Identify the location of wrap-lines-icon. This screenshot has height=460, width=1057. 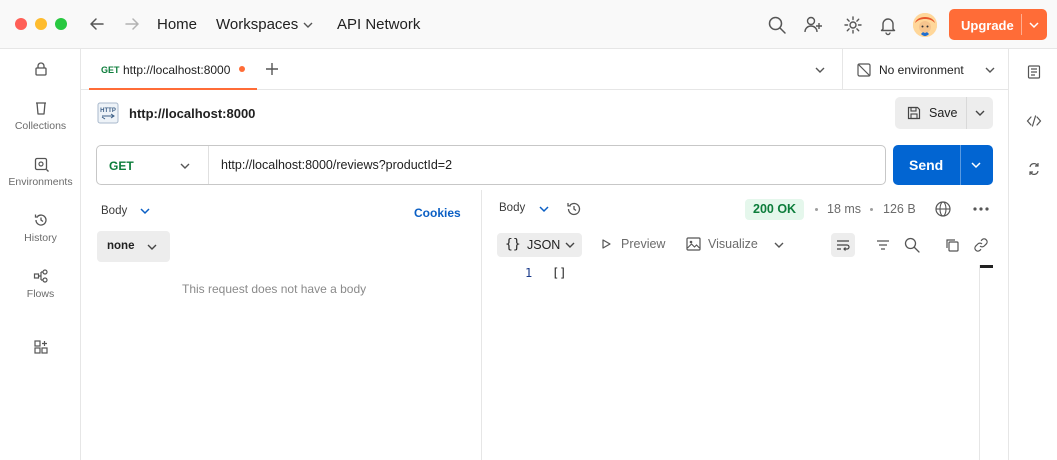
(843, 245).